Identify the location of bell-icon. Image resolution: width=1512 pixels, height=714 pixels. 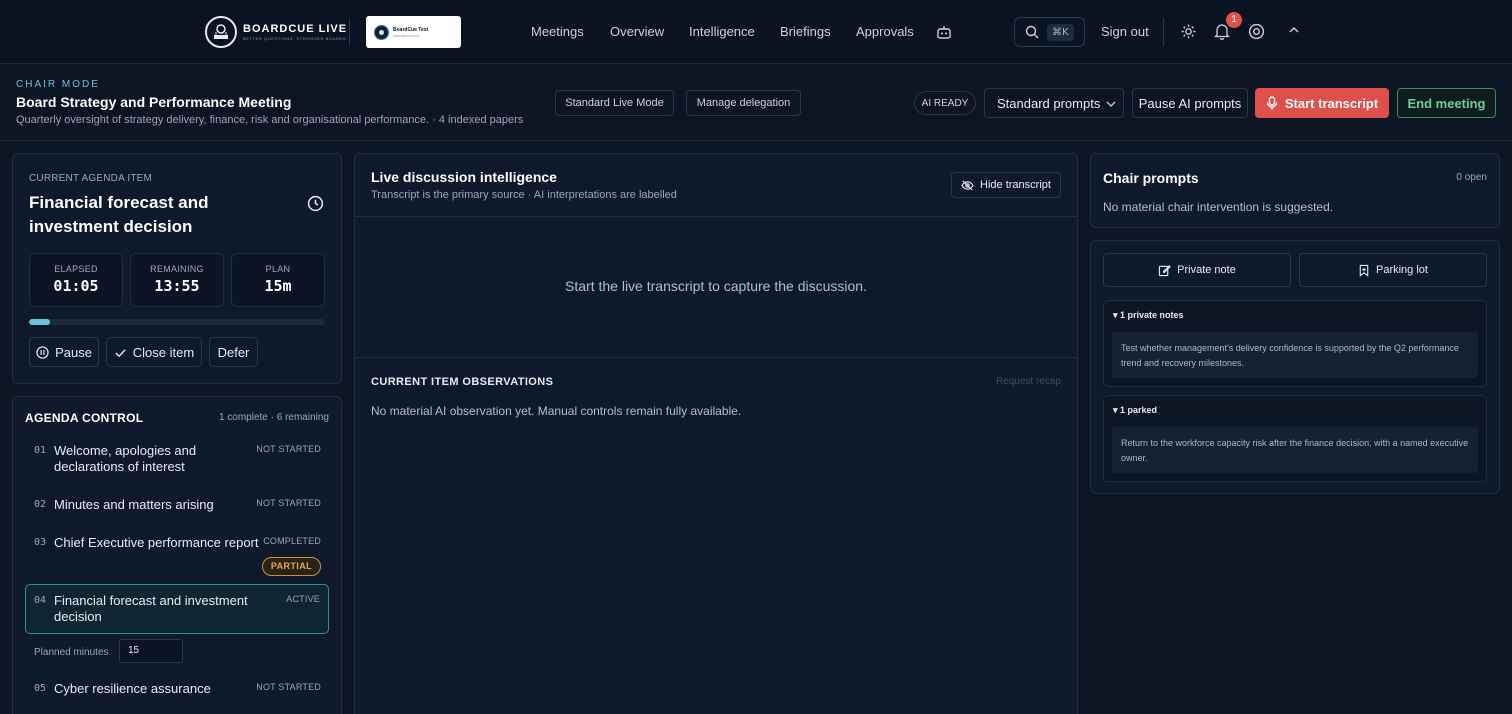
(1222, 33).